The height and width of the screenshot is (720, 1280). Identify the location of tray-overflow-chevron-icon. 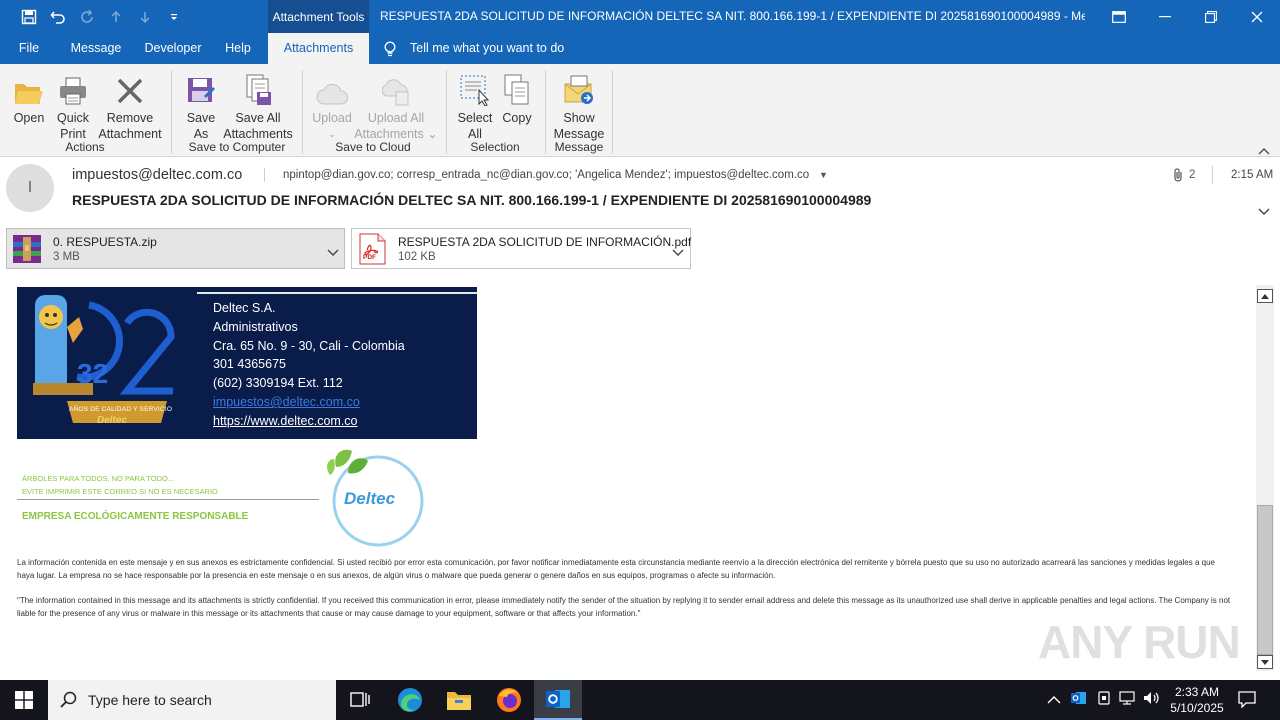
(1054, 700).